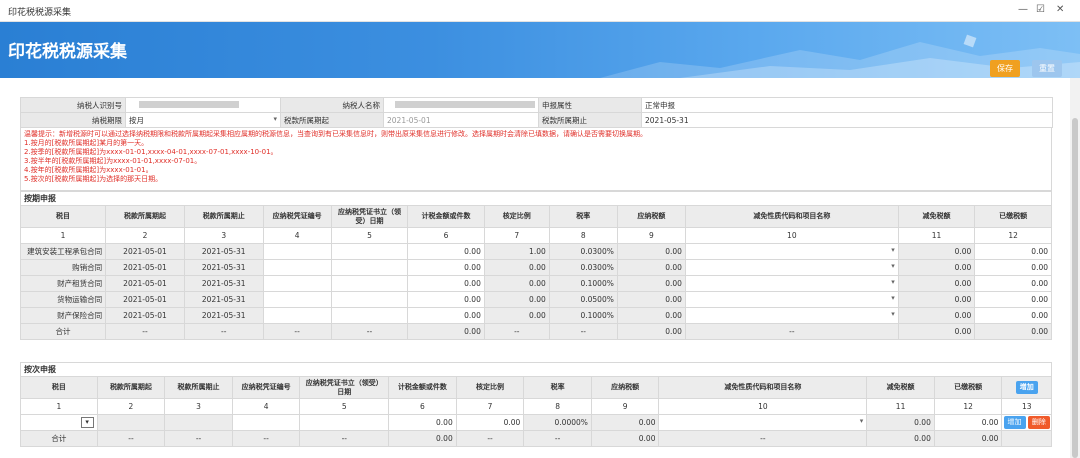  What do you see at coordinates (968, 406) in the screenshot?
I see `col-number: 12` at bounding box center [968, 406].